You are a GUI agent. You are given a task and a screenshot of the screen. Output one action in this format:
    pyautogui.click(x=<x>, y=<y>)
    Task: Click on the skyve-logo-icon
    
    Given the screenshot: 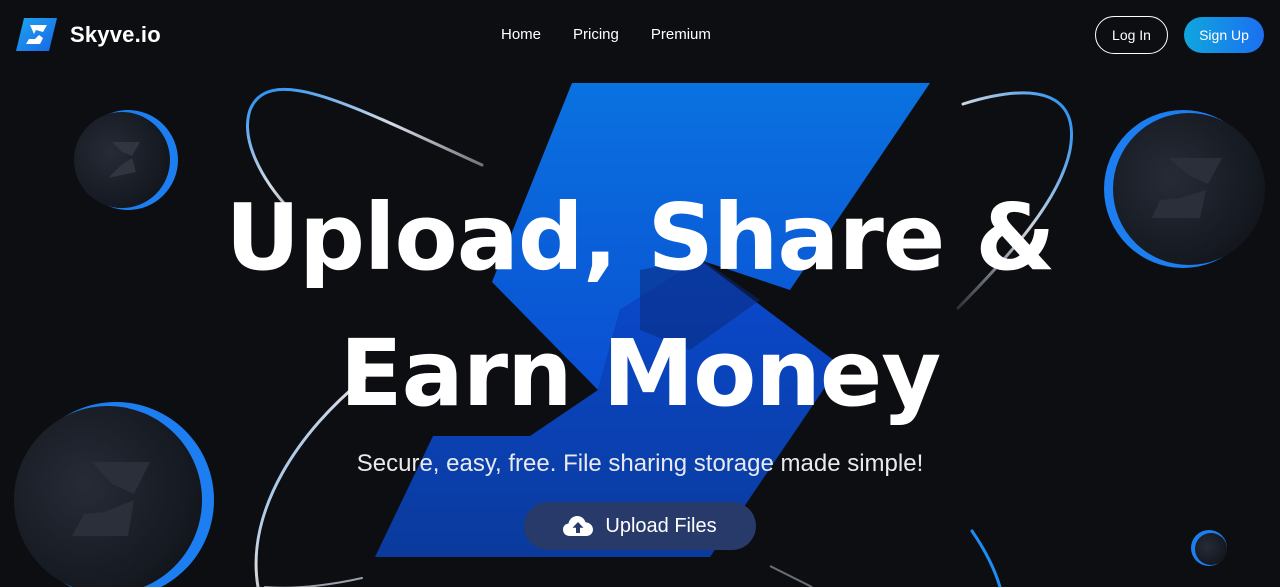 What is the action you would take?
    pyautogui.click(x=36, y=34)
    